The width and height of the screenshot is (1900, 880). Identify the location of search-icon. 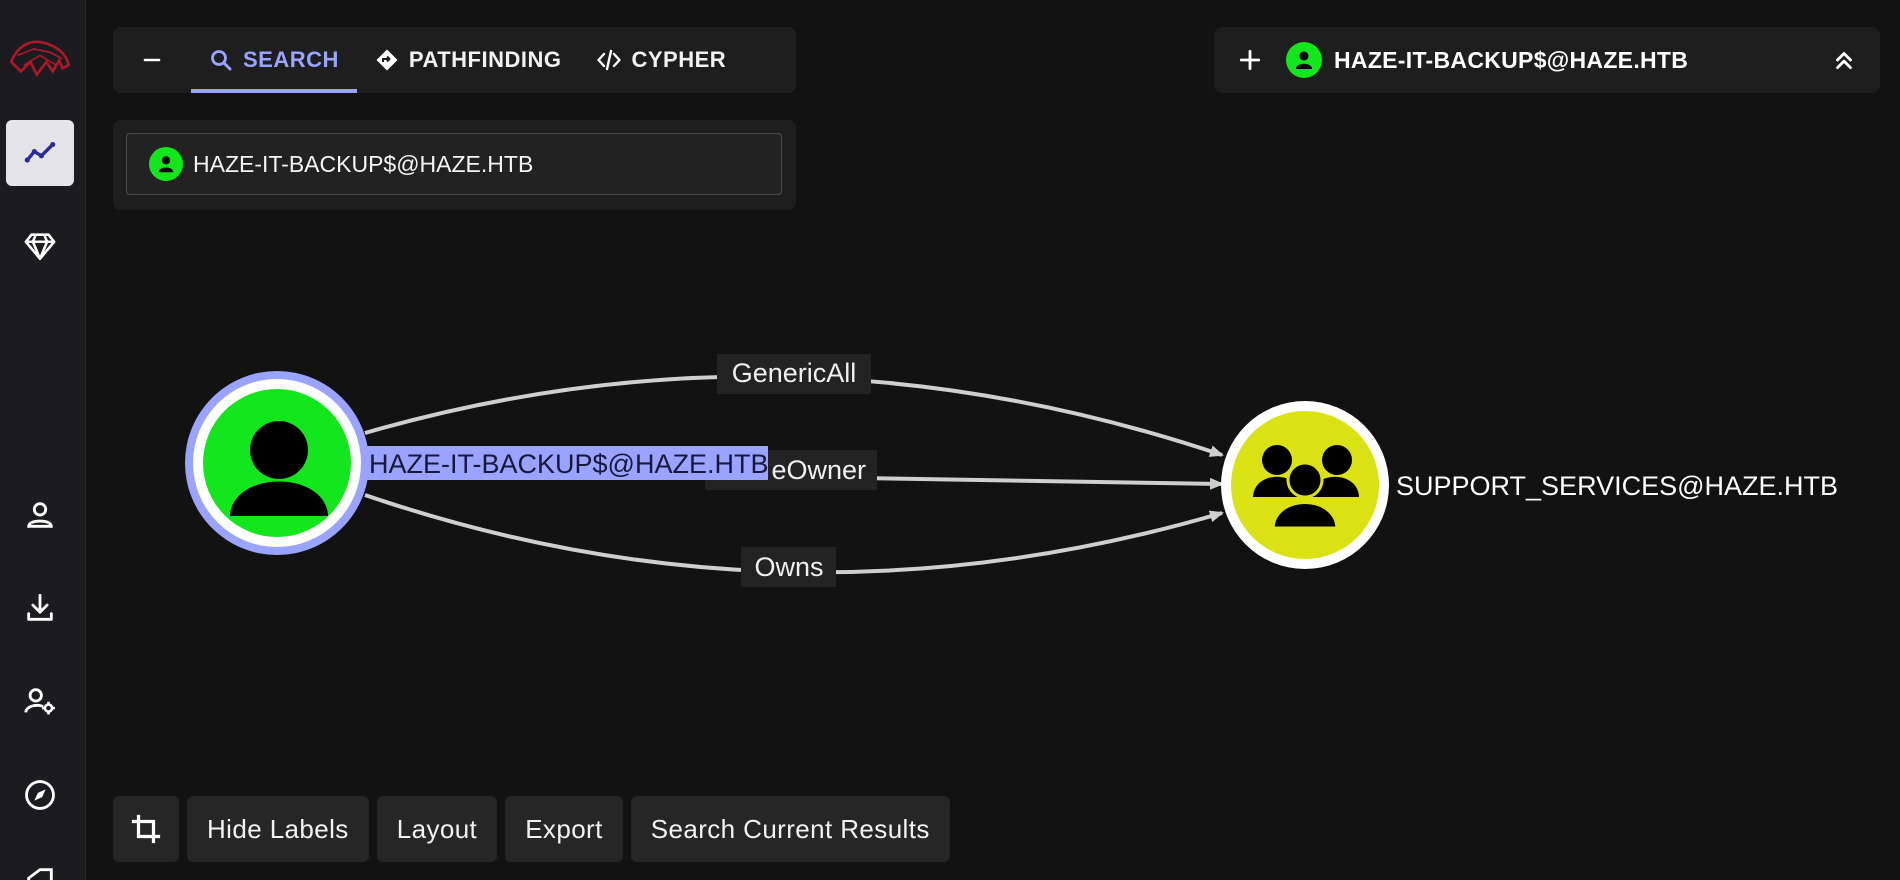
(221, 60).